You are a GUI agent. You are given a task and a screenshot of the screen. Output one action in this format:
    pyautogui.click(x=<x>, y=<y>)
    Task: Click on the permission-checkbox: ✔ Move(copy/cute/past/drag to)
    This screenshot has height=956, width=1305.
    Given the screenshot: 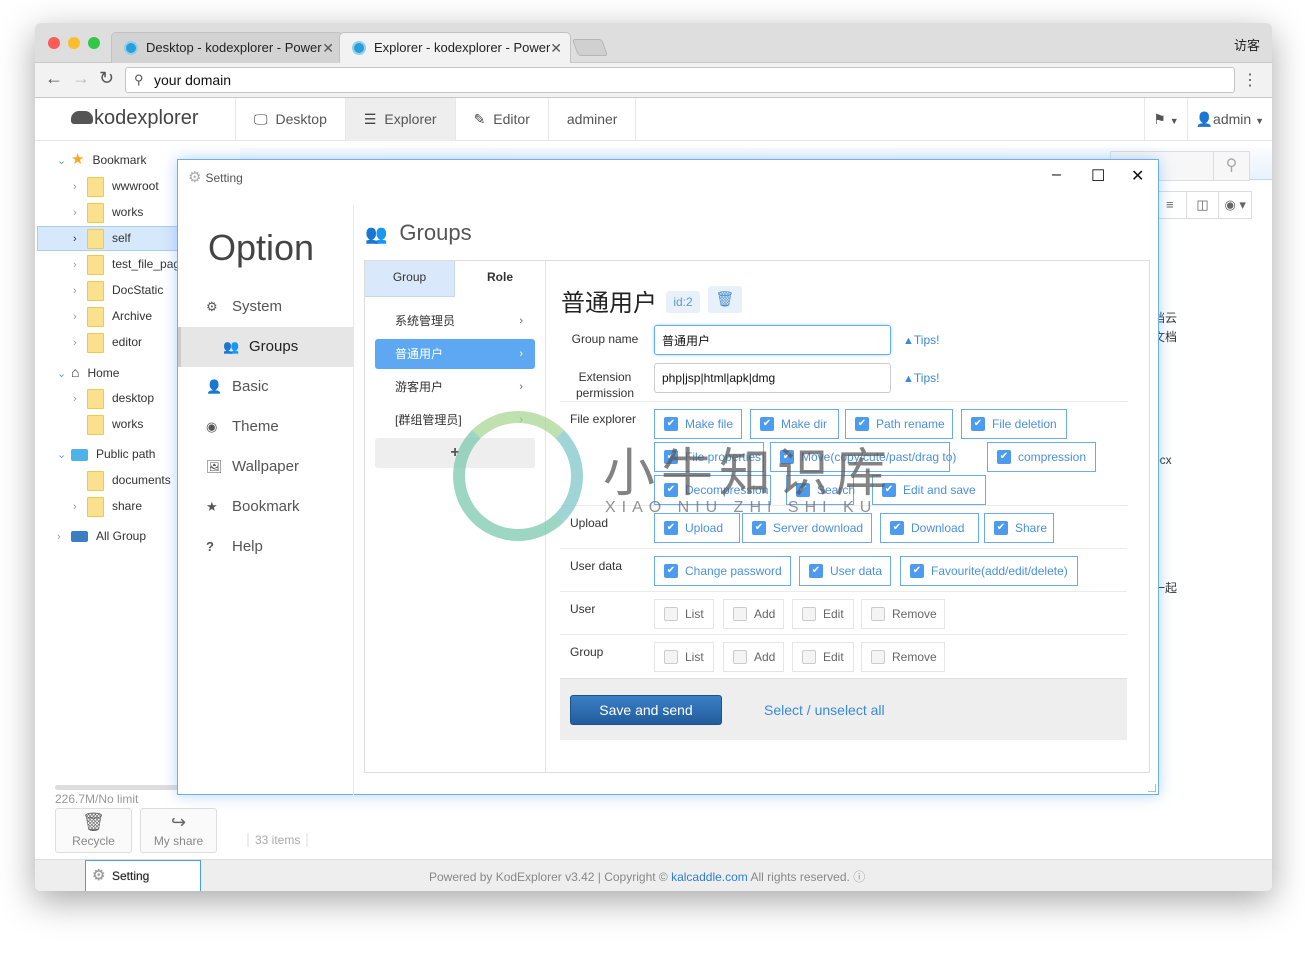 What is the action you would take?
    pyautogui.click(x=863, y=457)
    